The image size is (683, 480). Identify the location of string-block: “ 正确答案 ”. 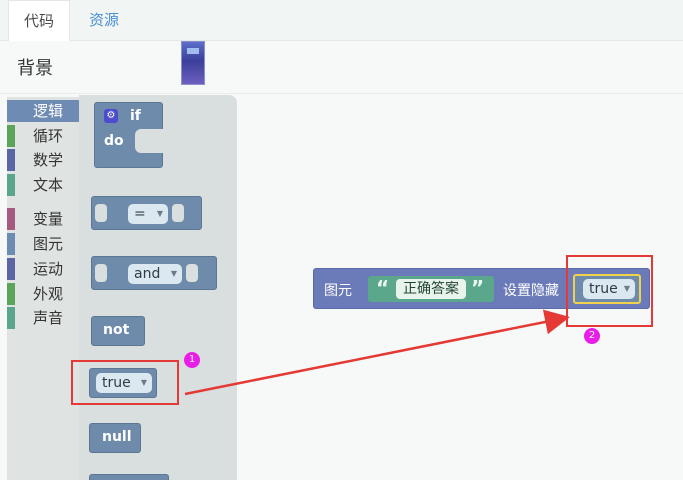
(431, 289).